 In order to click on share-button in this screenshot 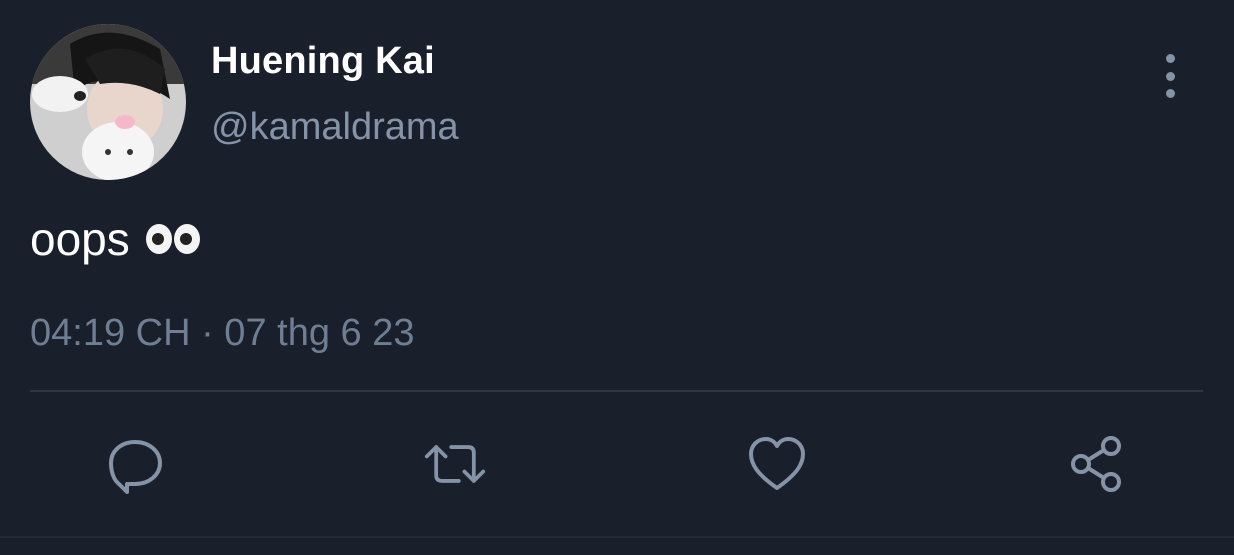, I will do `click(1099, 464)`.